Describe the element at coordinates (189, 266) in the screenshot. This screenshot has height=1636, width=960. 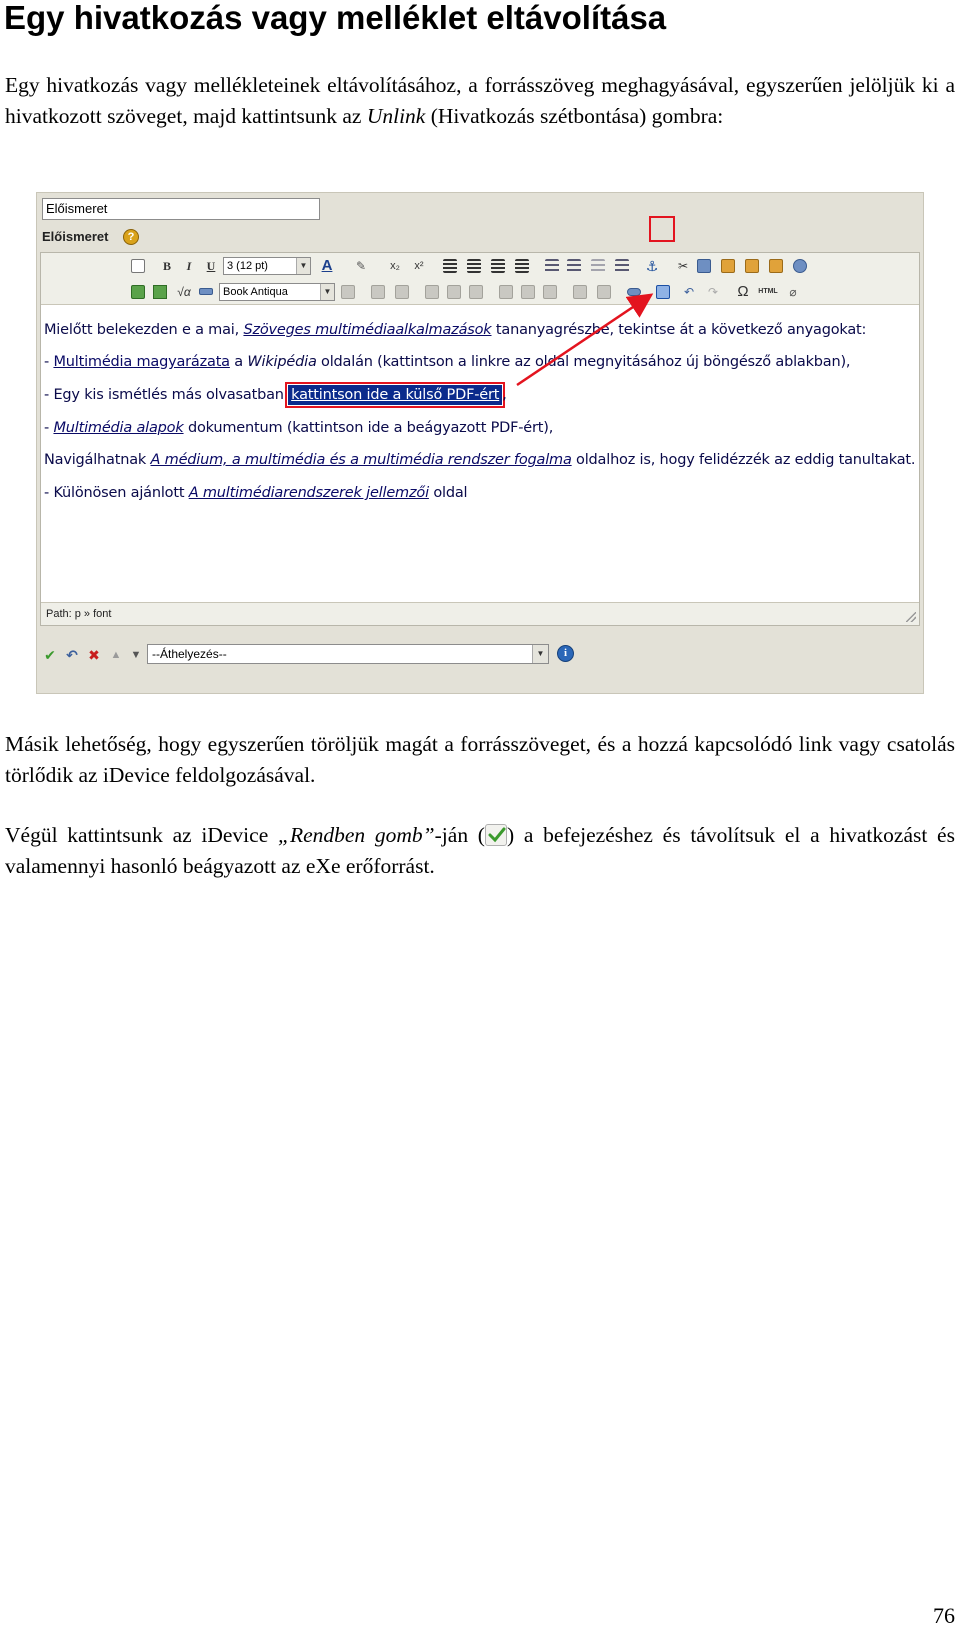
I see `italic-icon: I` at that location.